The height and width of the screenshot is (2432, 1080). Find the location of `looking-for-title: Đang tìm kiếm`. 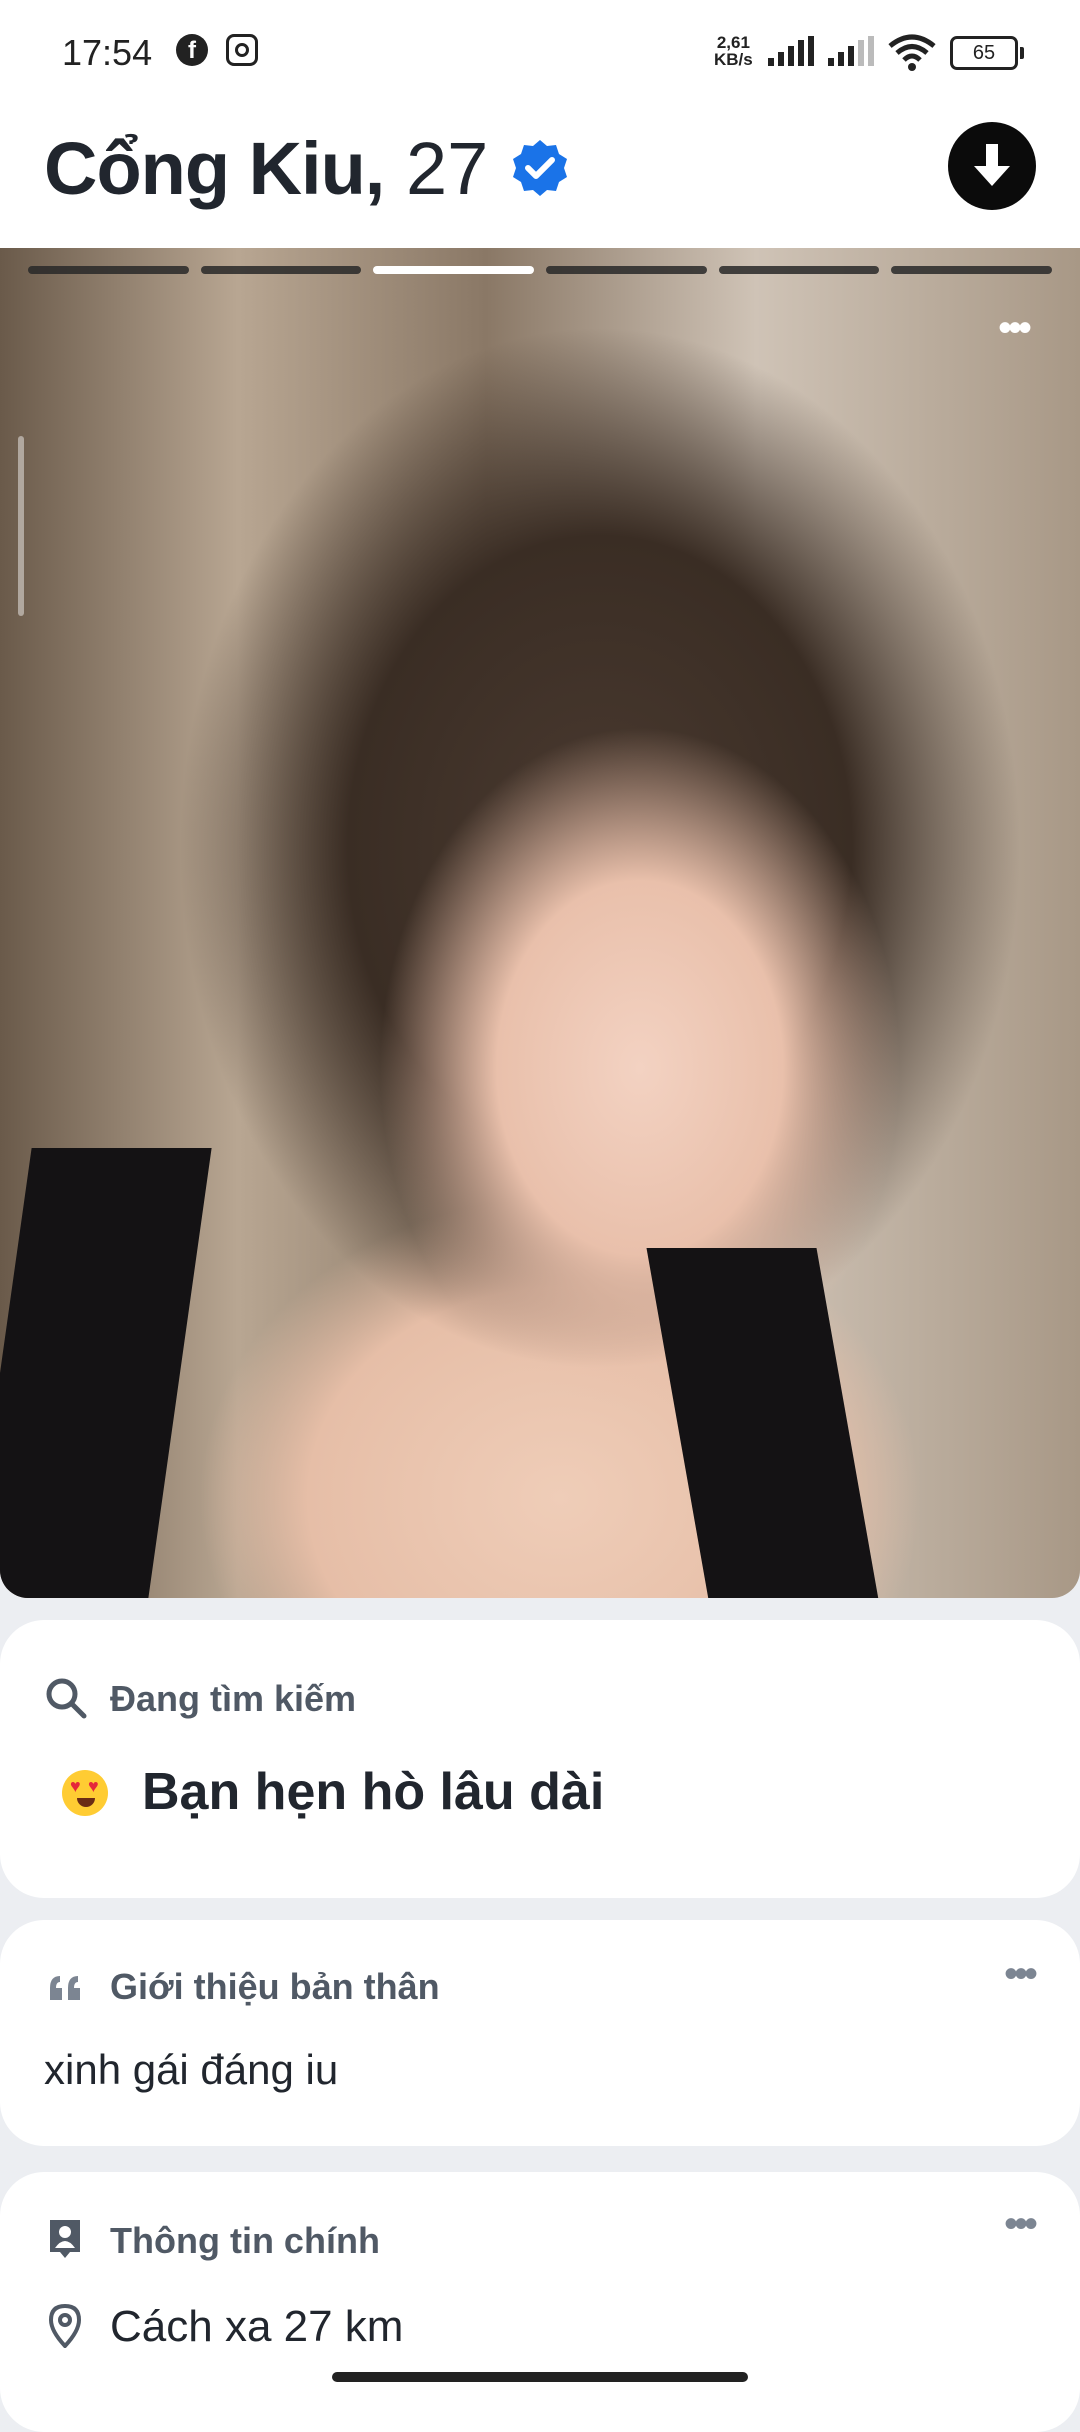

looking-for-title: Đang tìm kiếm is located at coordinates (233, 1698).